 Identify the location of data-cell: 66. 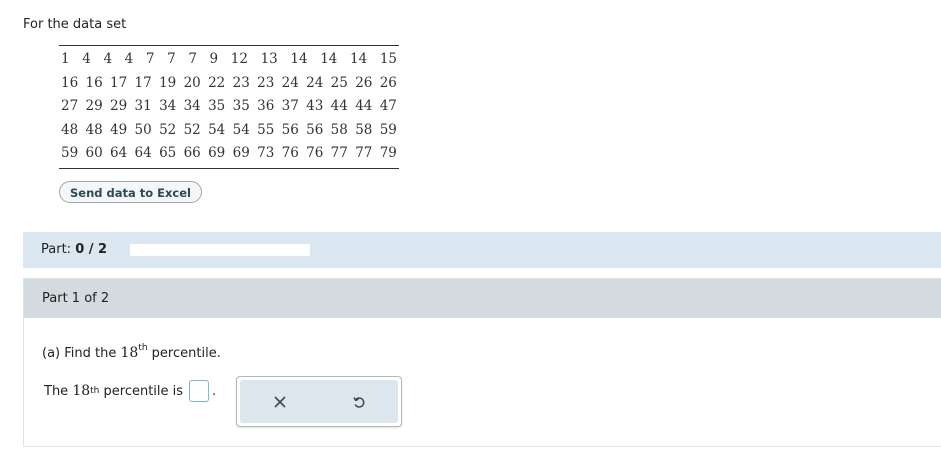
(192, 153).